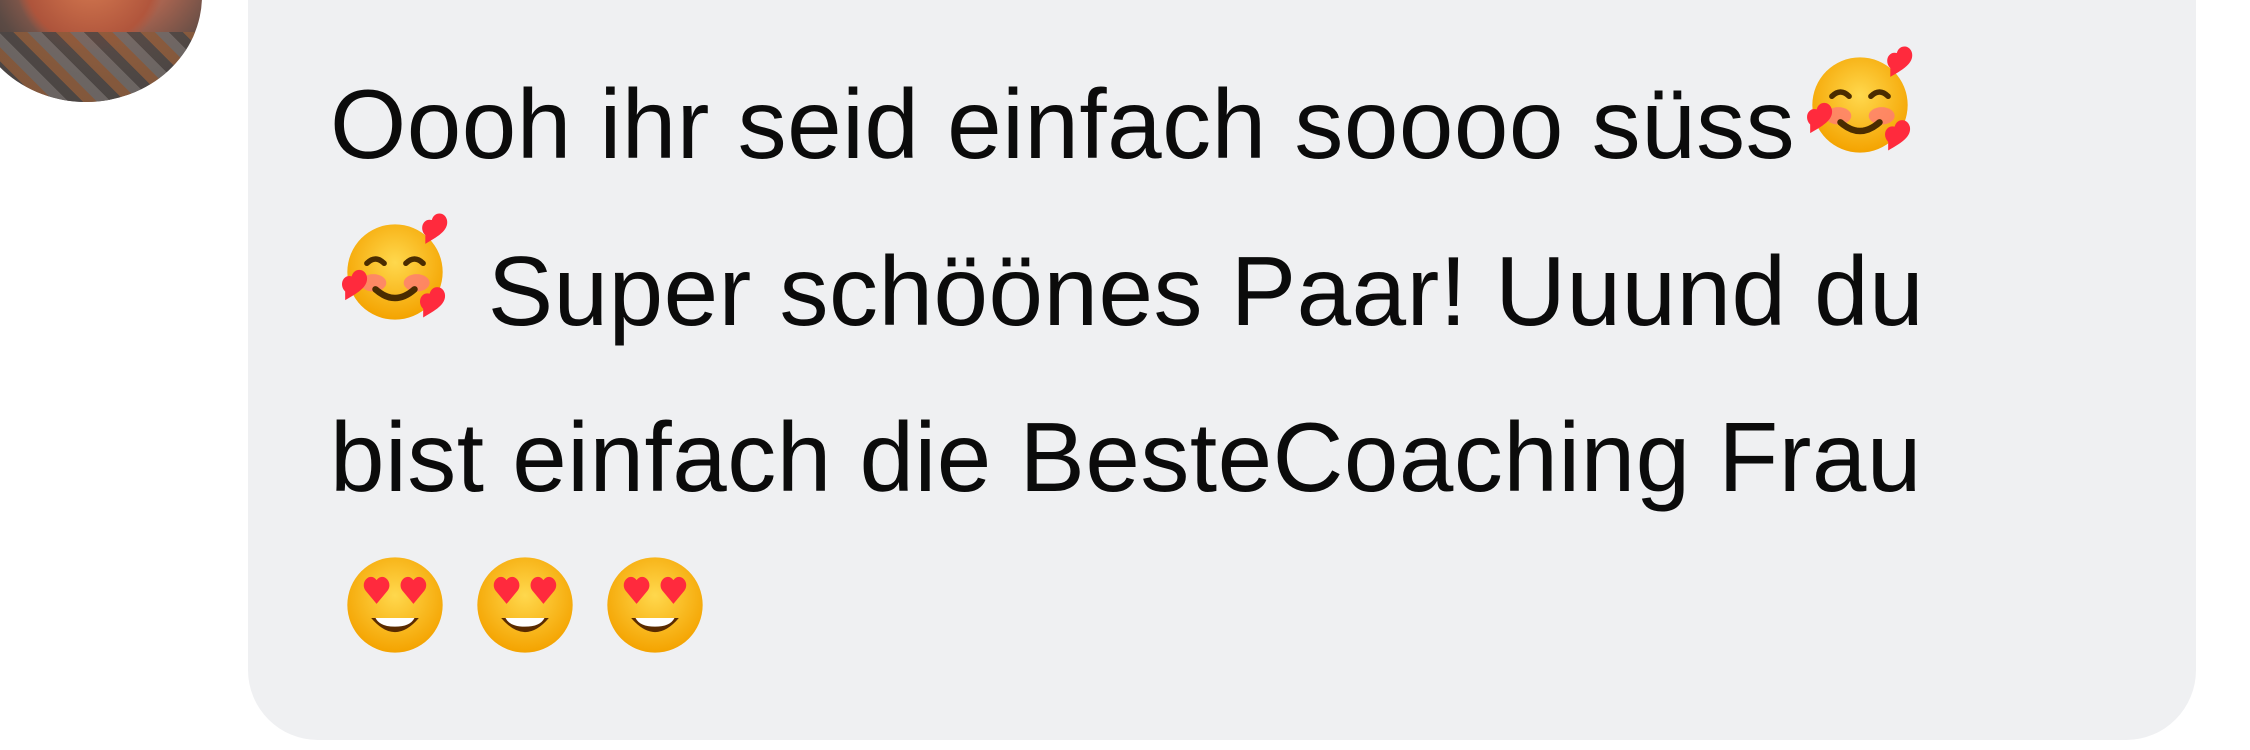 This screenshot has width=2250, height=750. I want to click on comment-line-1: Oooh ihr seid einfach soooo süss, so click(1063, 124).